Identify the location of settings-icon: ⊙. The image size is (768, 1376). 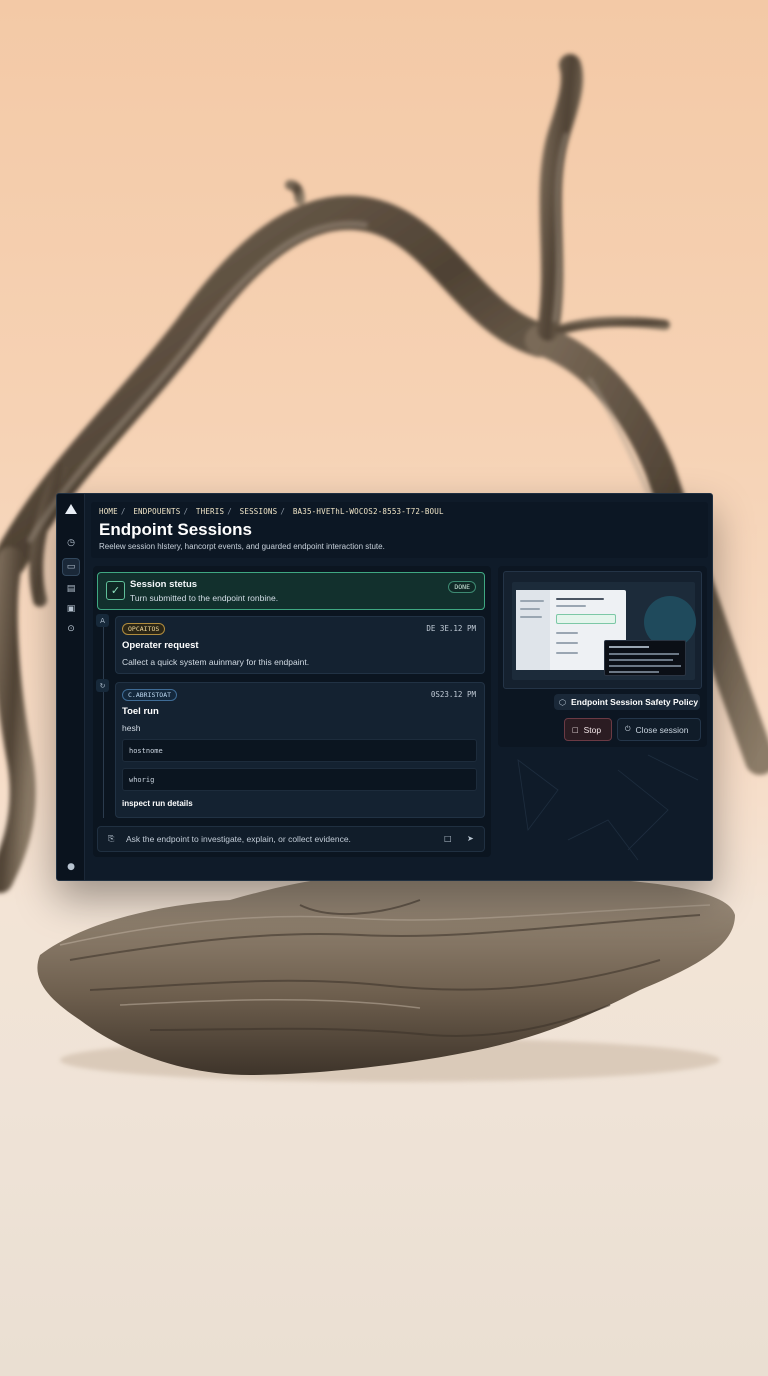
(71, 629).